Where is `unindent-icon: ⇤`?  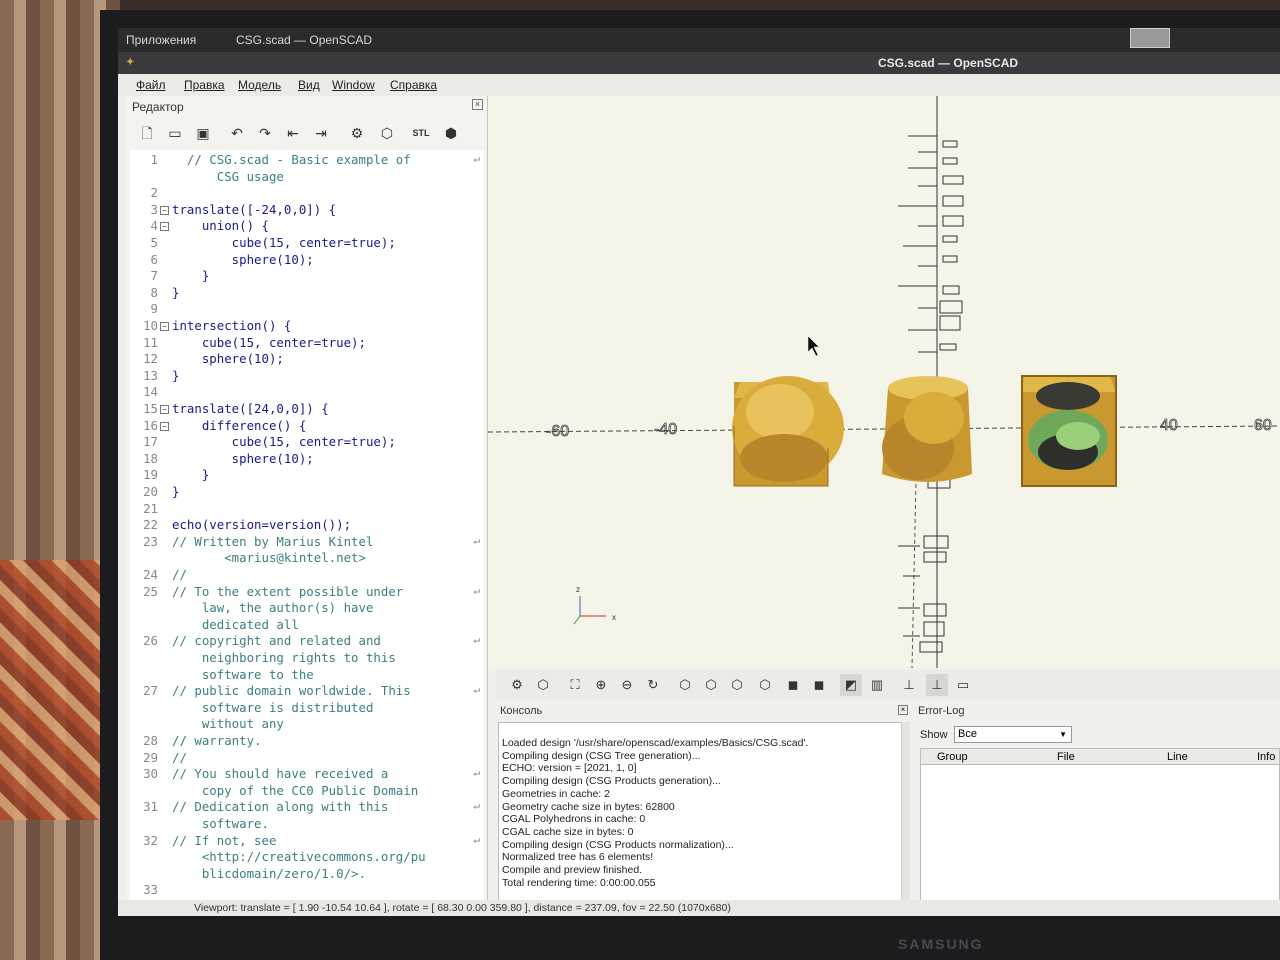
unindent-icon: ⇤ is located at coordinates (293, 133).